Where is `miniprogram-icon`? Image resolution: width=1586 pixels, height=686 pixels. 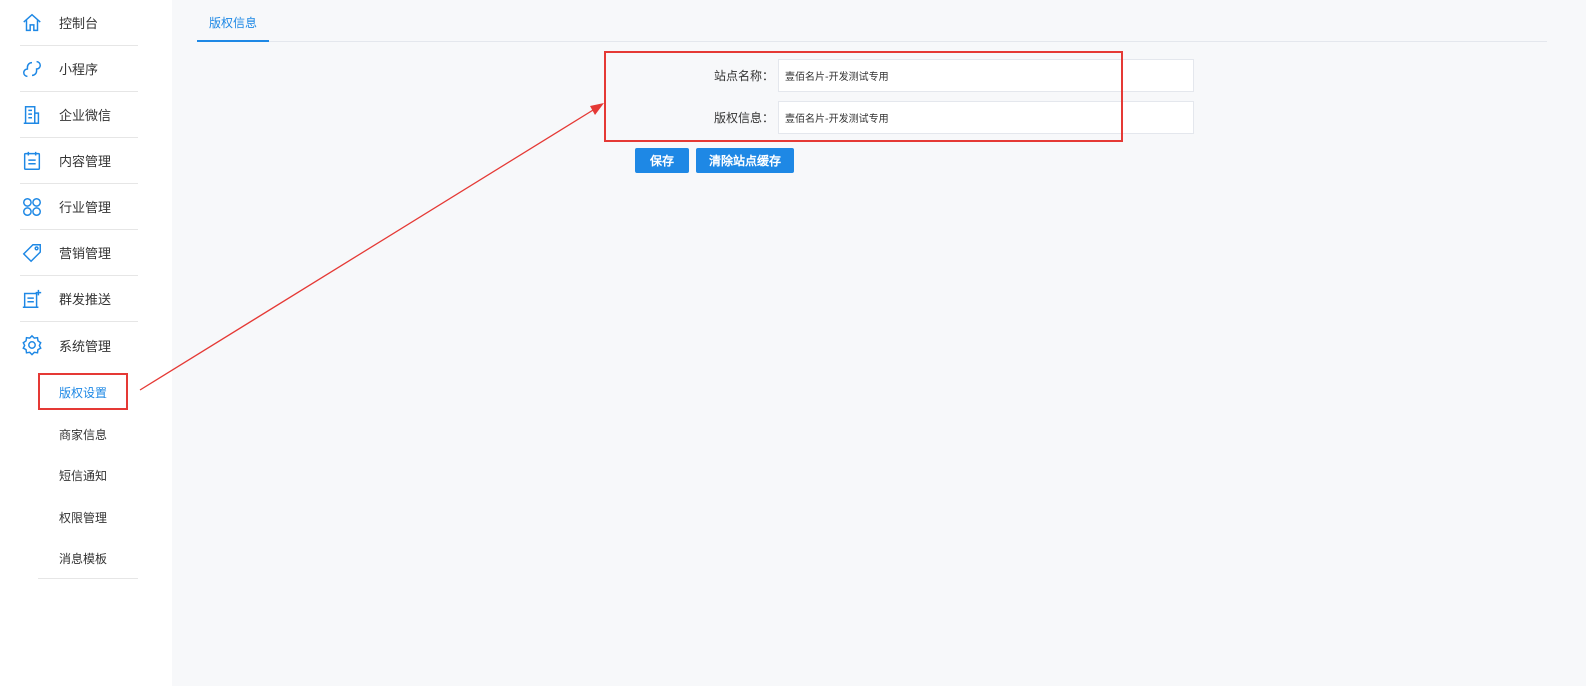
miniprogram-icon is located at coordinates (32, 69).